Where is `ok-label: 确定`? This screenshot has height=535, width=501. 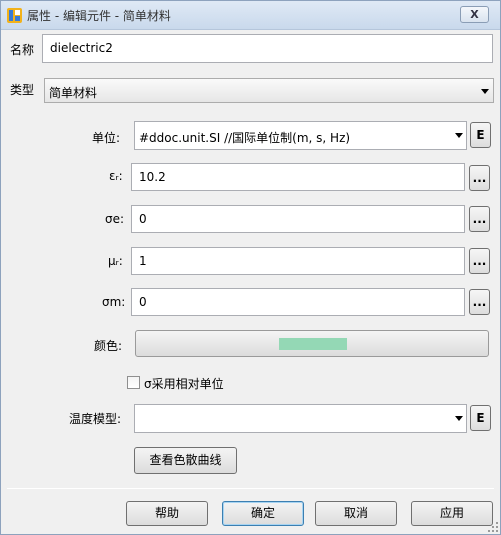 ok-label: 确定 is located at coordinates (262, 513).